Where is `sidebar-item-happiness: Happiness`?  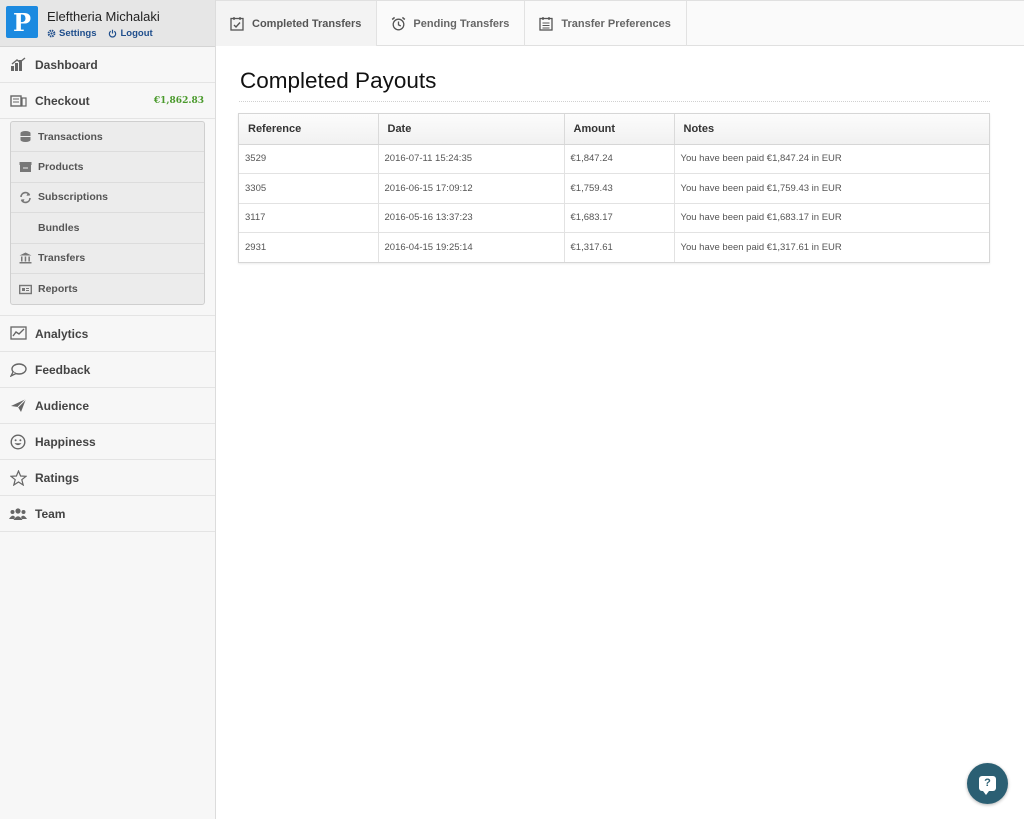 sidebar-item-happiness: Happiness is located at coordinates (107, 442).